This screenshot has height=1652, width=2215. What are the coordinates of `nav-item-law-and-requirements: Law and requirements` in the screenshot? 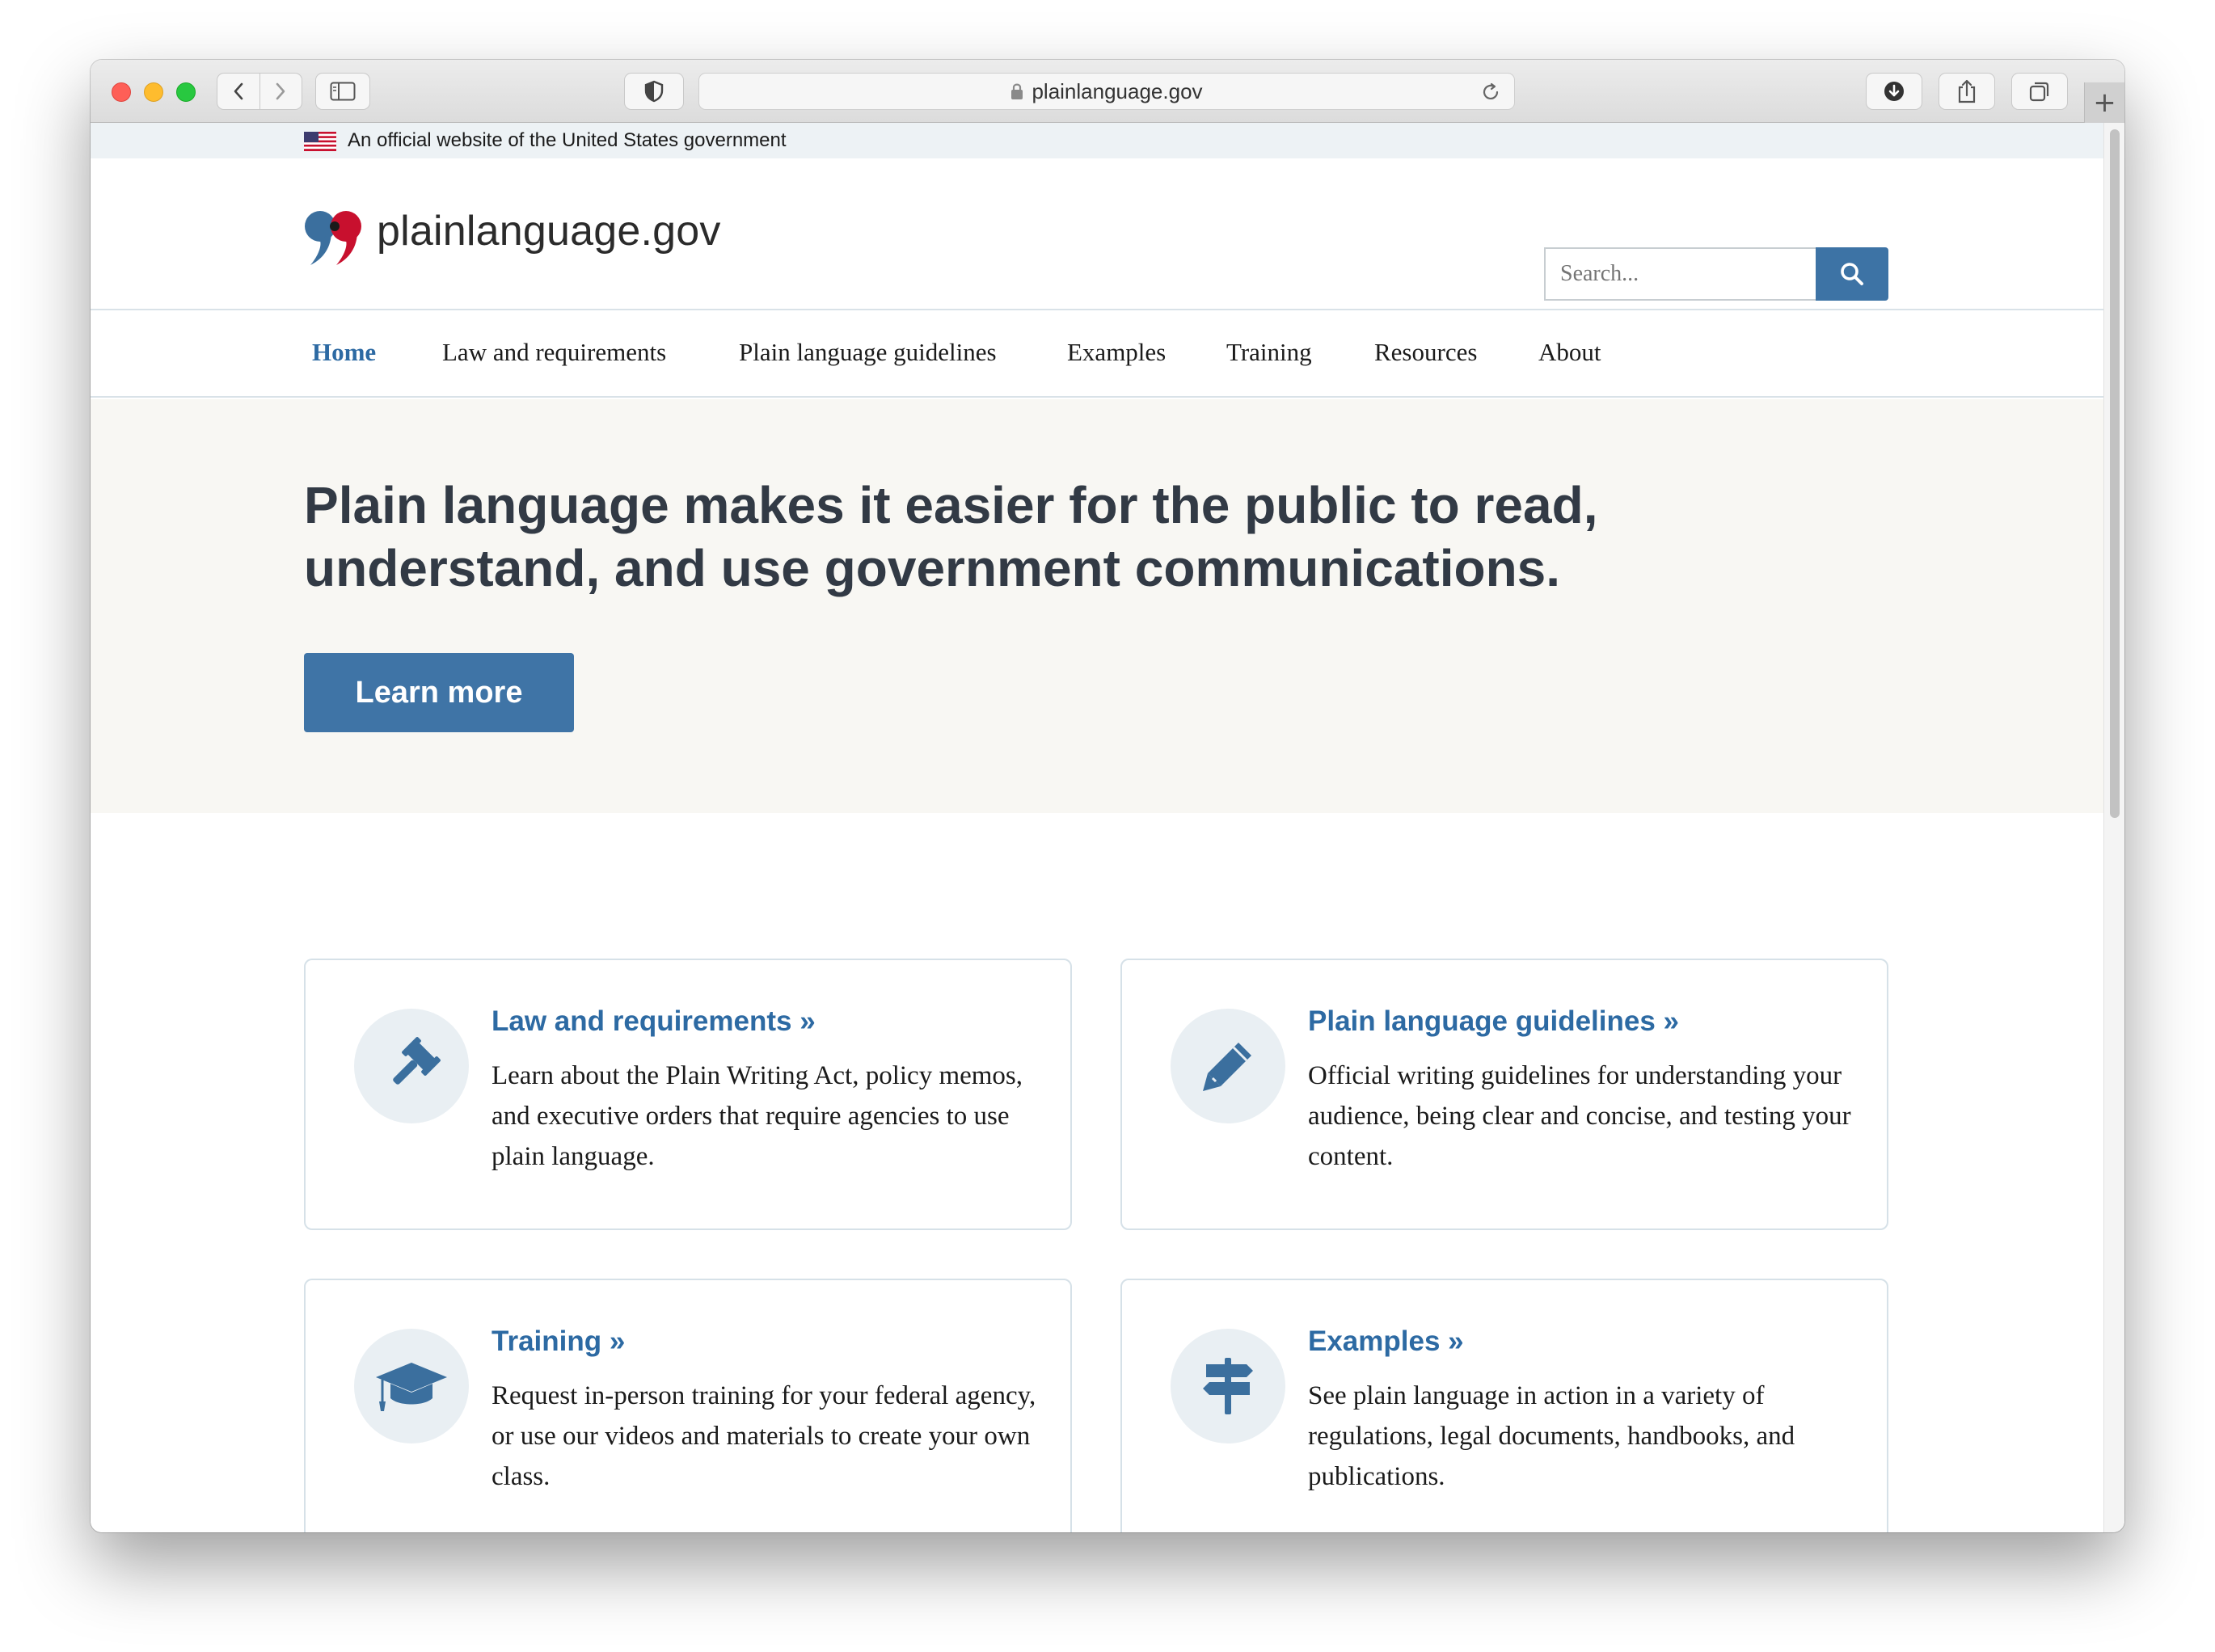 It's located at (554, 352).